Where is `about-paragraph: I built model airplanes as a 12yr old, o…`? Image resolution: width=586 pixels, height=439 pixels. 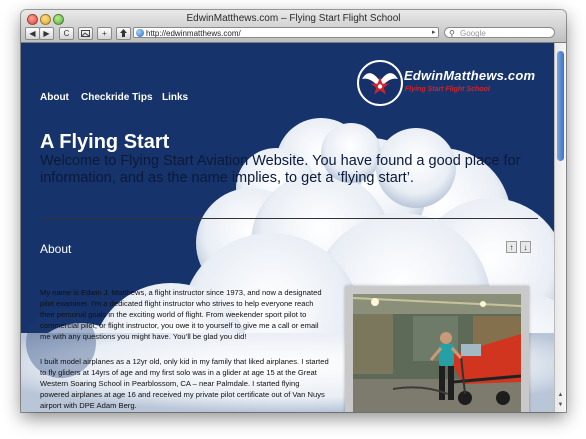
about-paragraph: I built model airplanes as a 12yr old, o… is located at coordinates (184, 383).